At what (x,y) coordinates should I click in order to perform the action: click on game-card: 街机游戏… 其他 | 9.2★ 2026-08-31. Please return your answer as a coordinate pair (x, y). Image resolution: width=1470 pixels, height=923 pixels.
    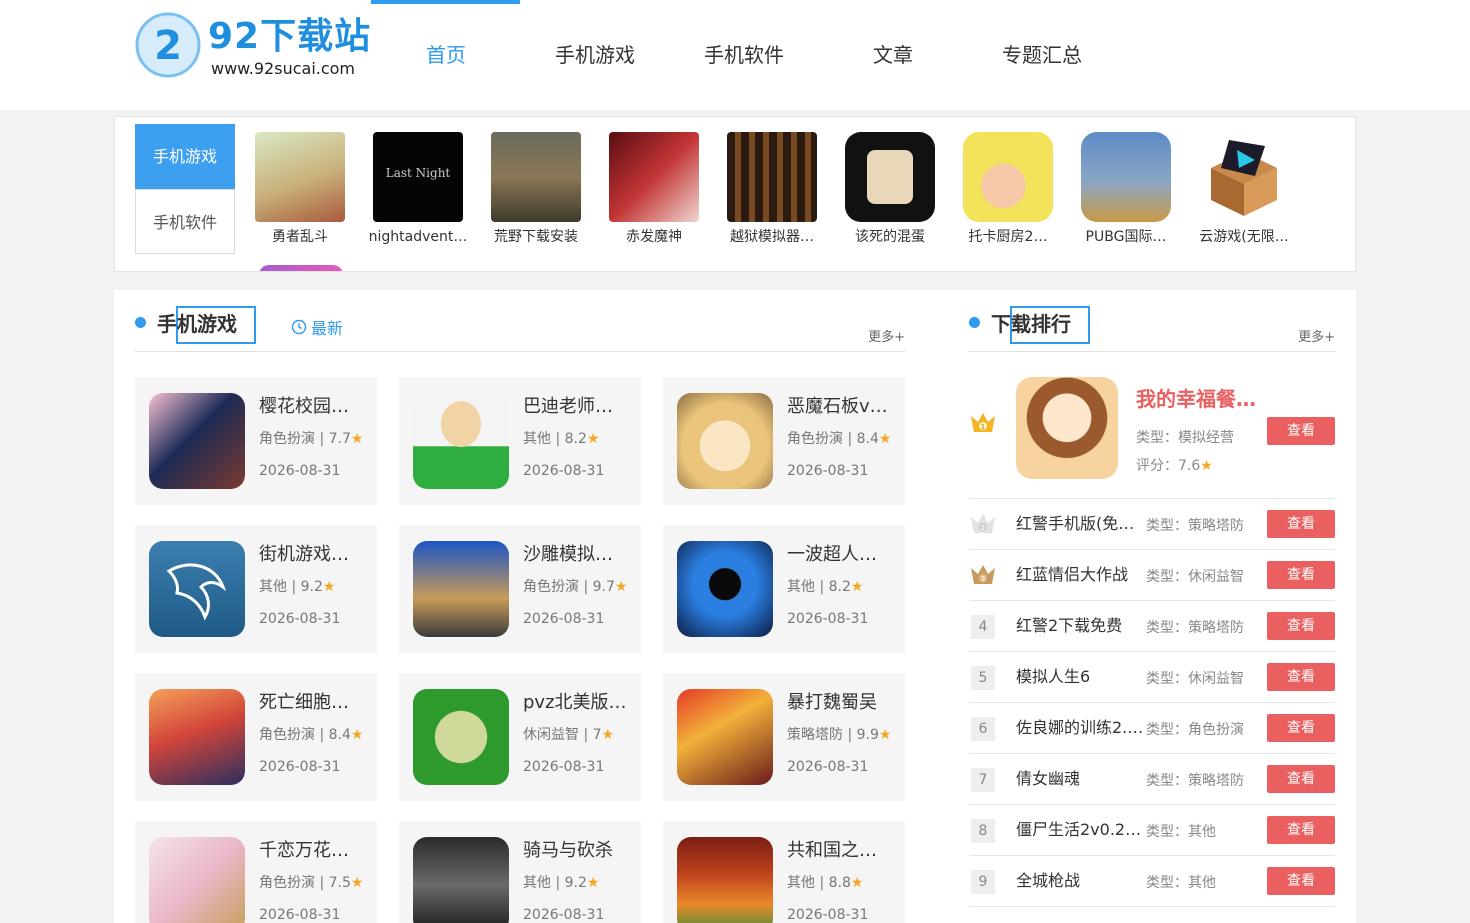
    Looking at the image, I should click on (256, 589).